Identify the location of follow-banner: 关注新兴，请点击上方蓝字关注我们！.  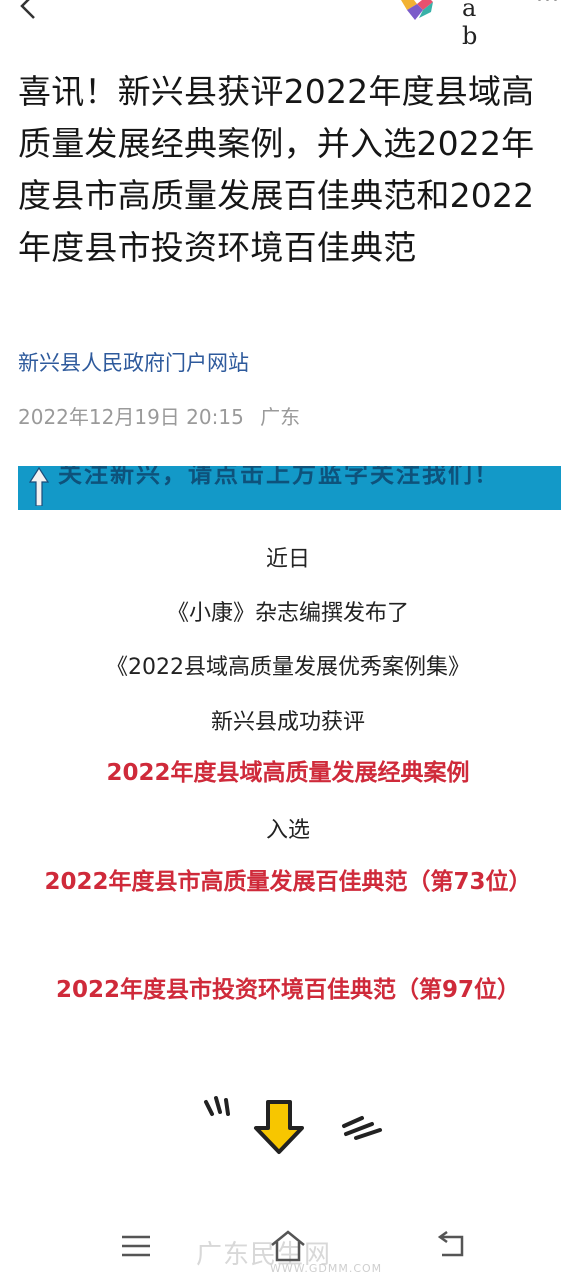
(289, 488).